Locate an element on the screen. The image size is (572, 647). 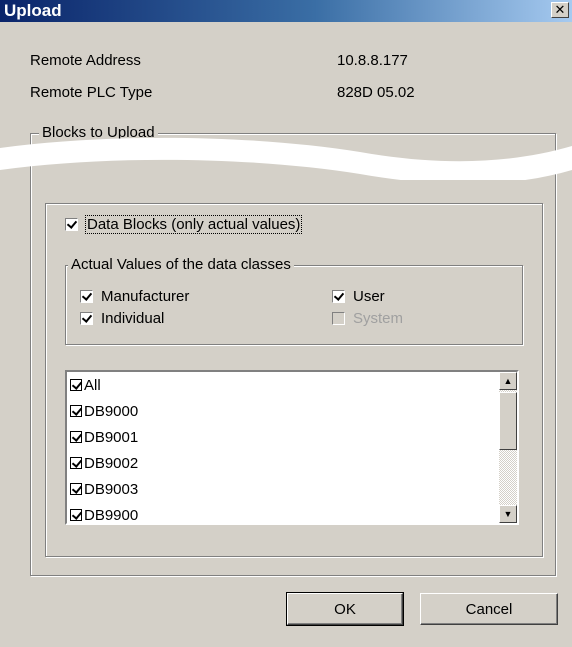
data-classes-legend: Actual Values of the data classes is located at coordinates (181, 264).